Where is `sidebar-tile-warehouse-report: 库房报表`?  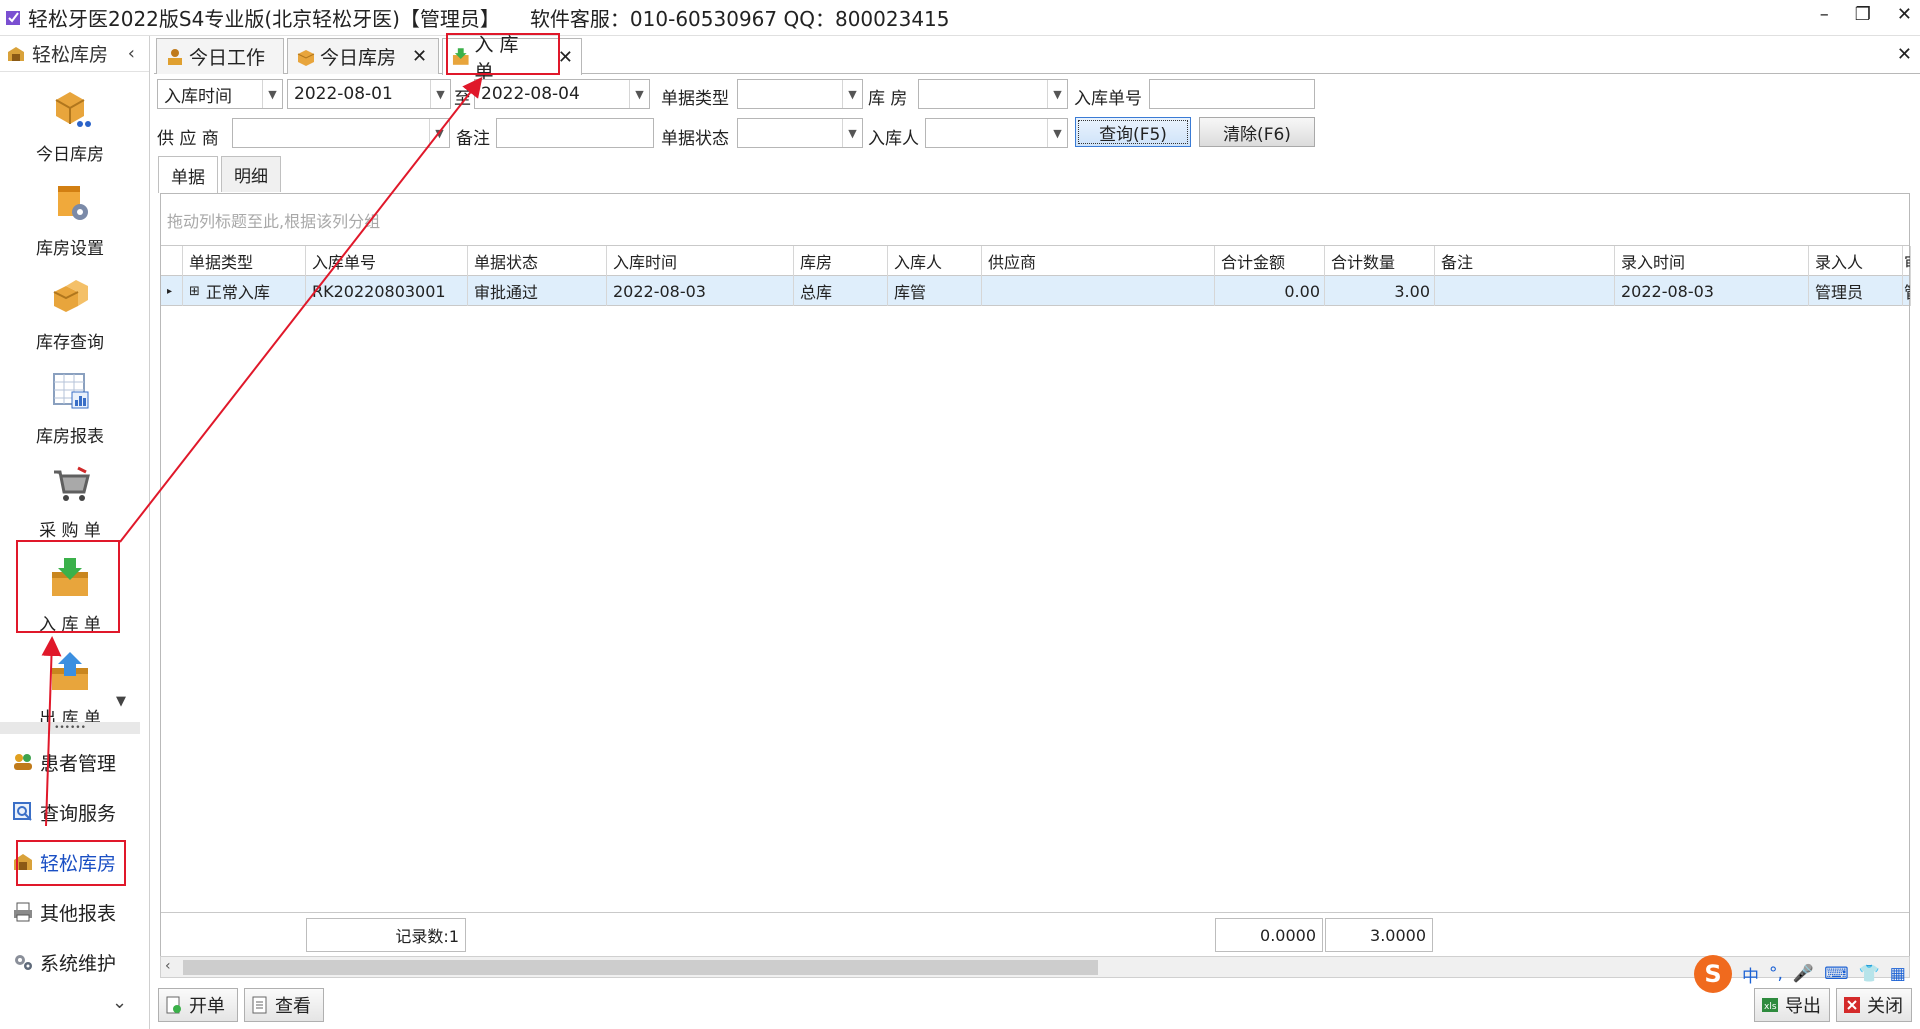 sidebar-tile-warehouse-report: 库房报表 is located at coordinates (70, 411).